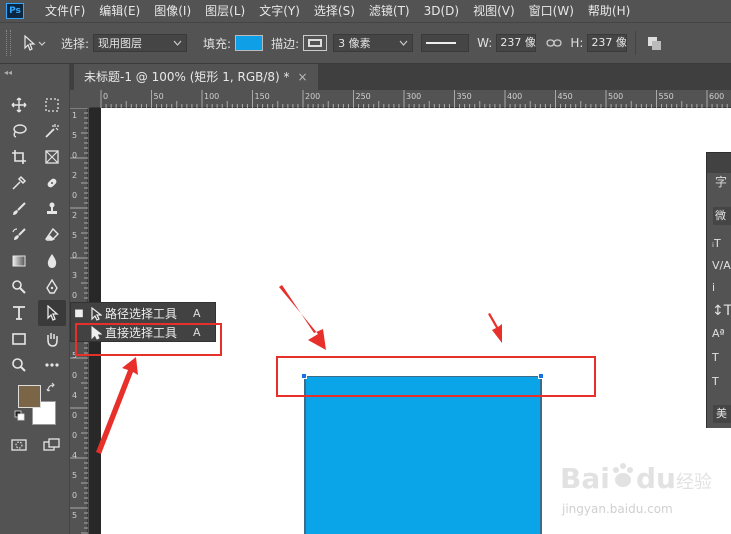 This screenshot has height=534, width=731. What do you see at coordinates (715, 381) in the screenshot?
I see `text-style-icon: T` at bounding box center [715, 381].